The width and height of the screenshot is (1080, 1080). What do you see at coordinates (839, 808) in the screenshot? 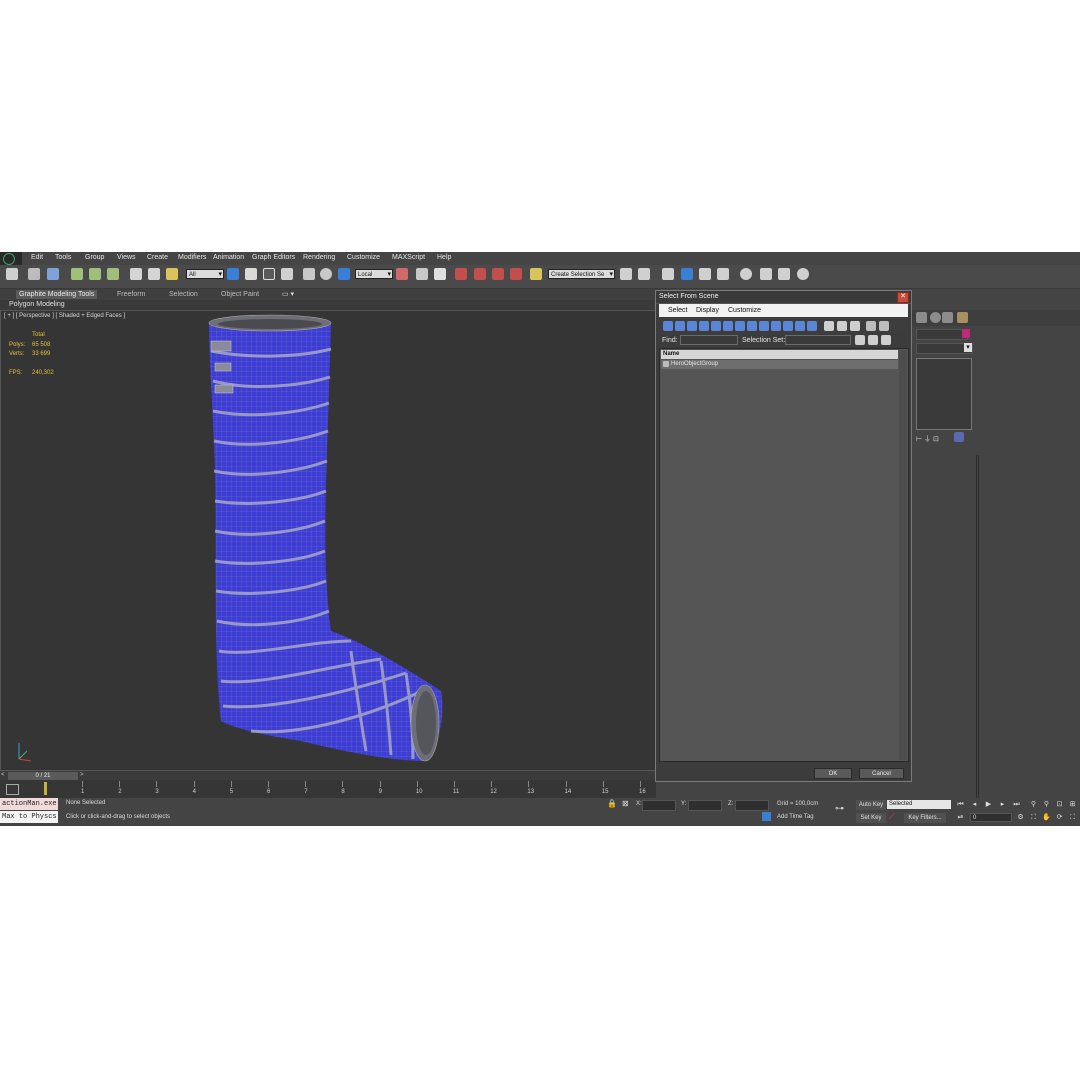
I see `set-key-mode-icon: ⊶` at bounding box center [839, 808].